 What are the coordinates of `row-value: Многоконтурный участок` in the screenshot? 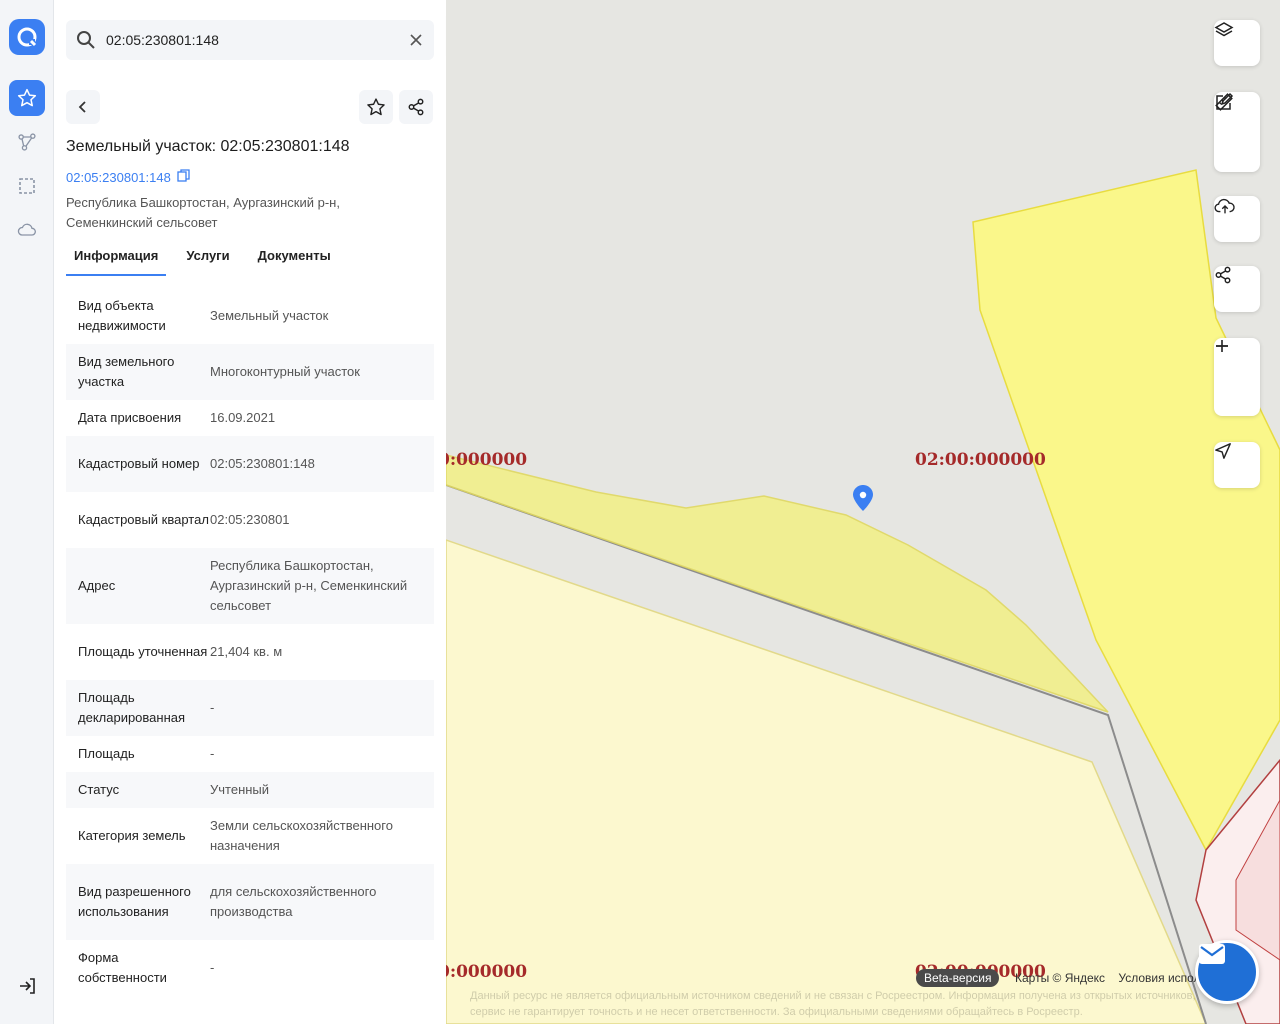 It's located at (285, 371).